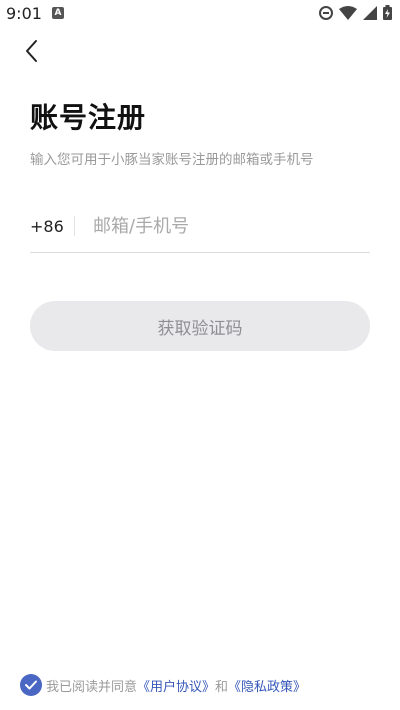 The width and height of the screenshot is (400, 710). I want to click on back-button, so click(31, 51).